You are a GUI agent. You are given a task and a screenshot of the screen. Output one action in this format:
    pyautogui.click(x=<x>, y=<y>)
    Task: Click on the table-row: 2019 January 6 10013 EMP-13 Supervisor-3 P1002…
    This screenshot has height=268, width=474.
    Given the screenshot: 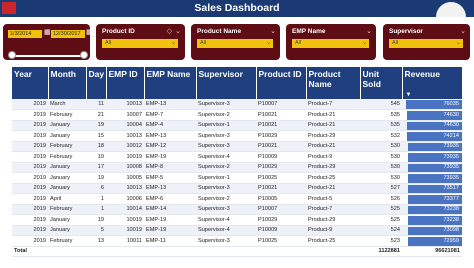 What is the action you would take?
    pyautogui.click(x=237, y=188)
    